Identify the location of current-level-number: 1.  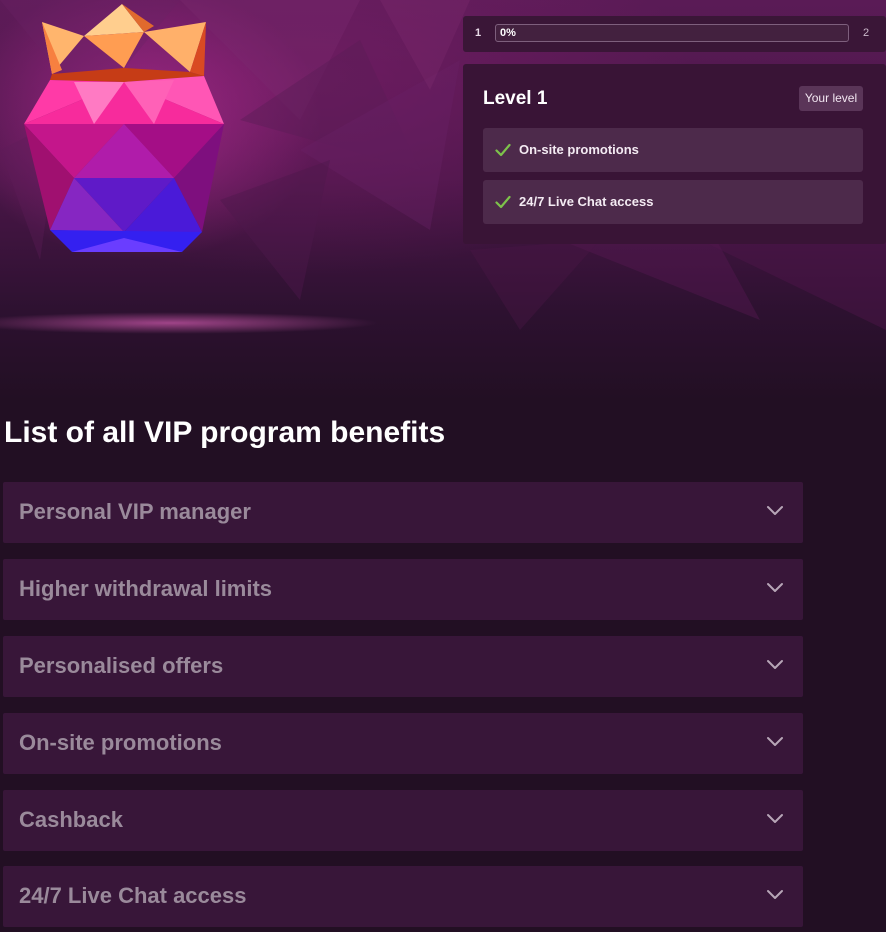
(478, 33).